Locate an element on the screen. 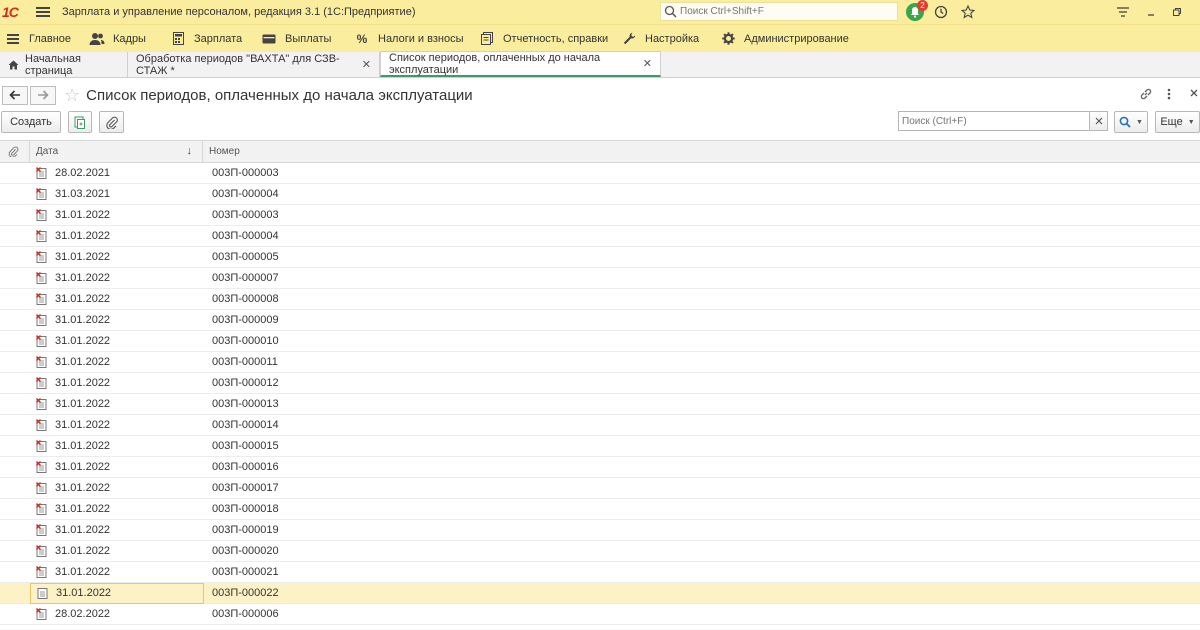 This screenshot has width=1200, height=630. number-cell: 003П-000021 is located at coordinates (241, 572).